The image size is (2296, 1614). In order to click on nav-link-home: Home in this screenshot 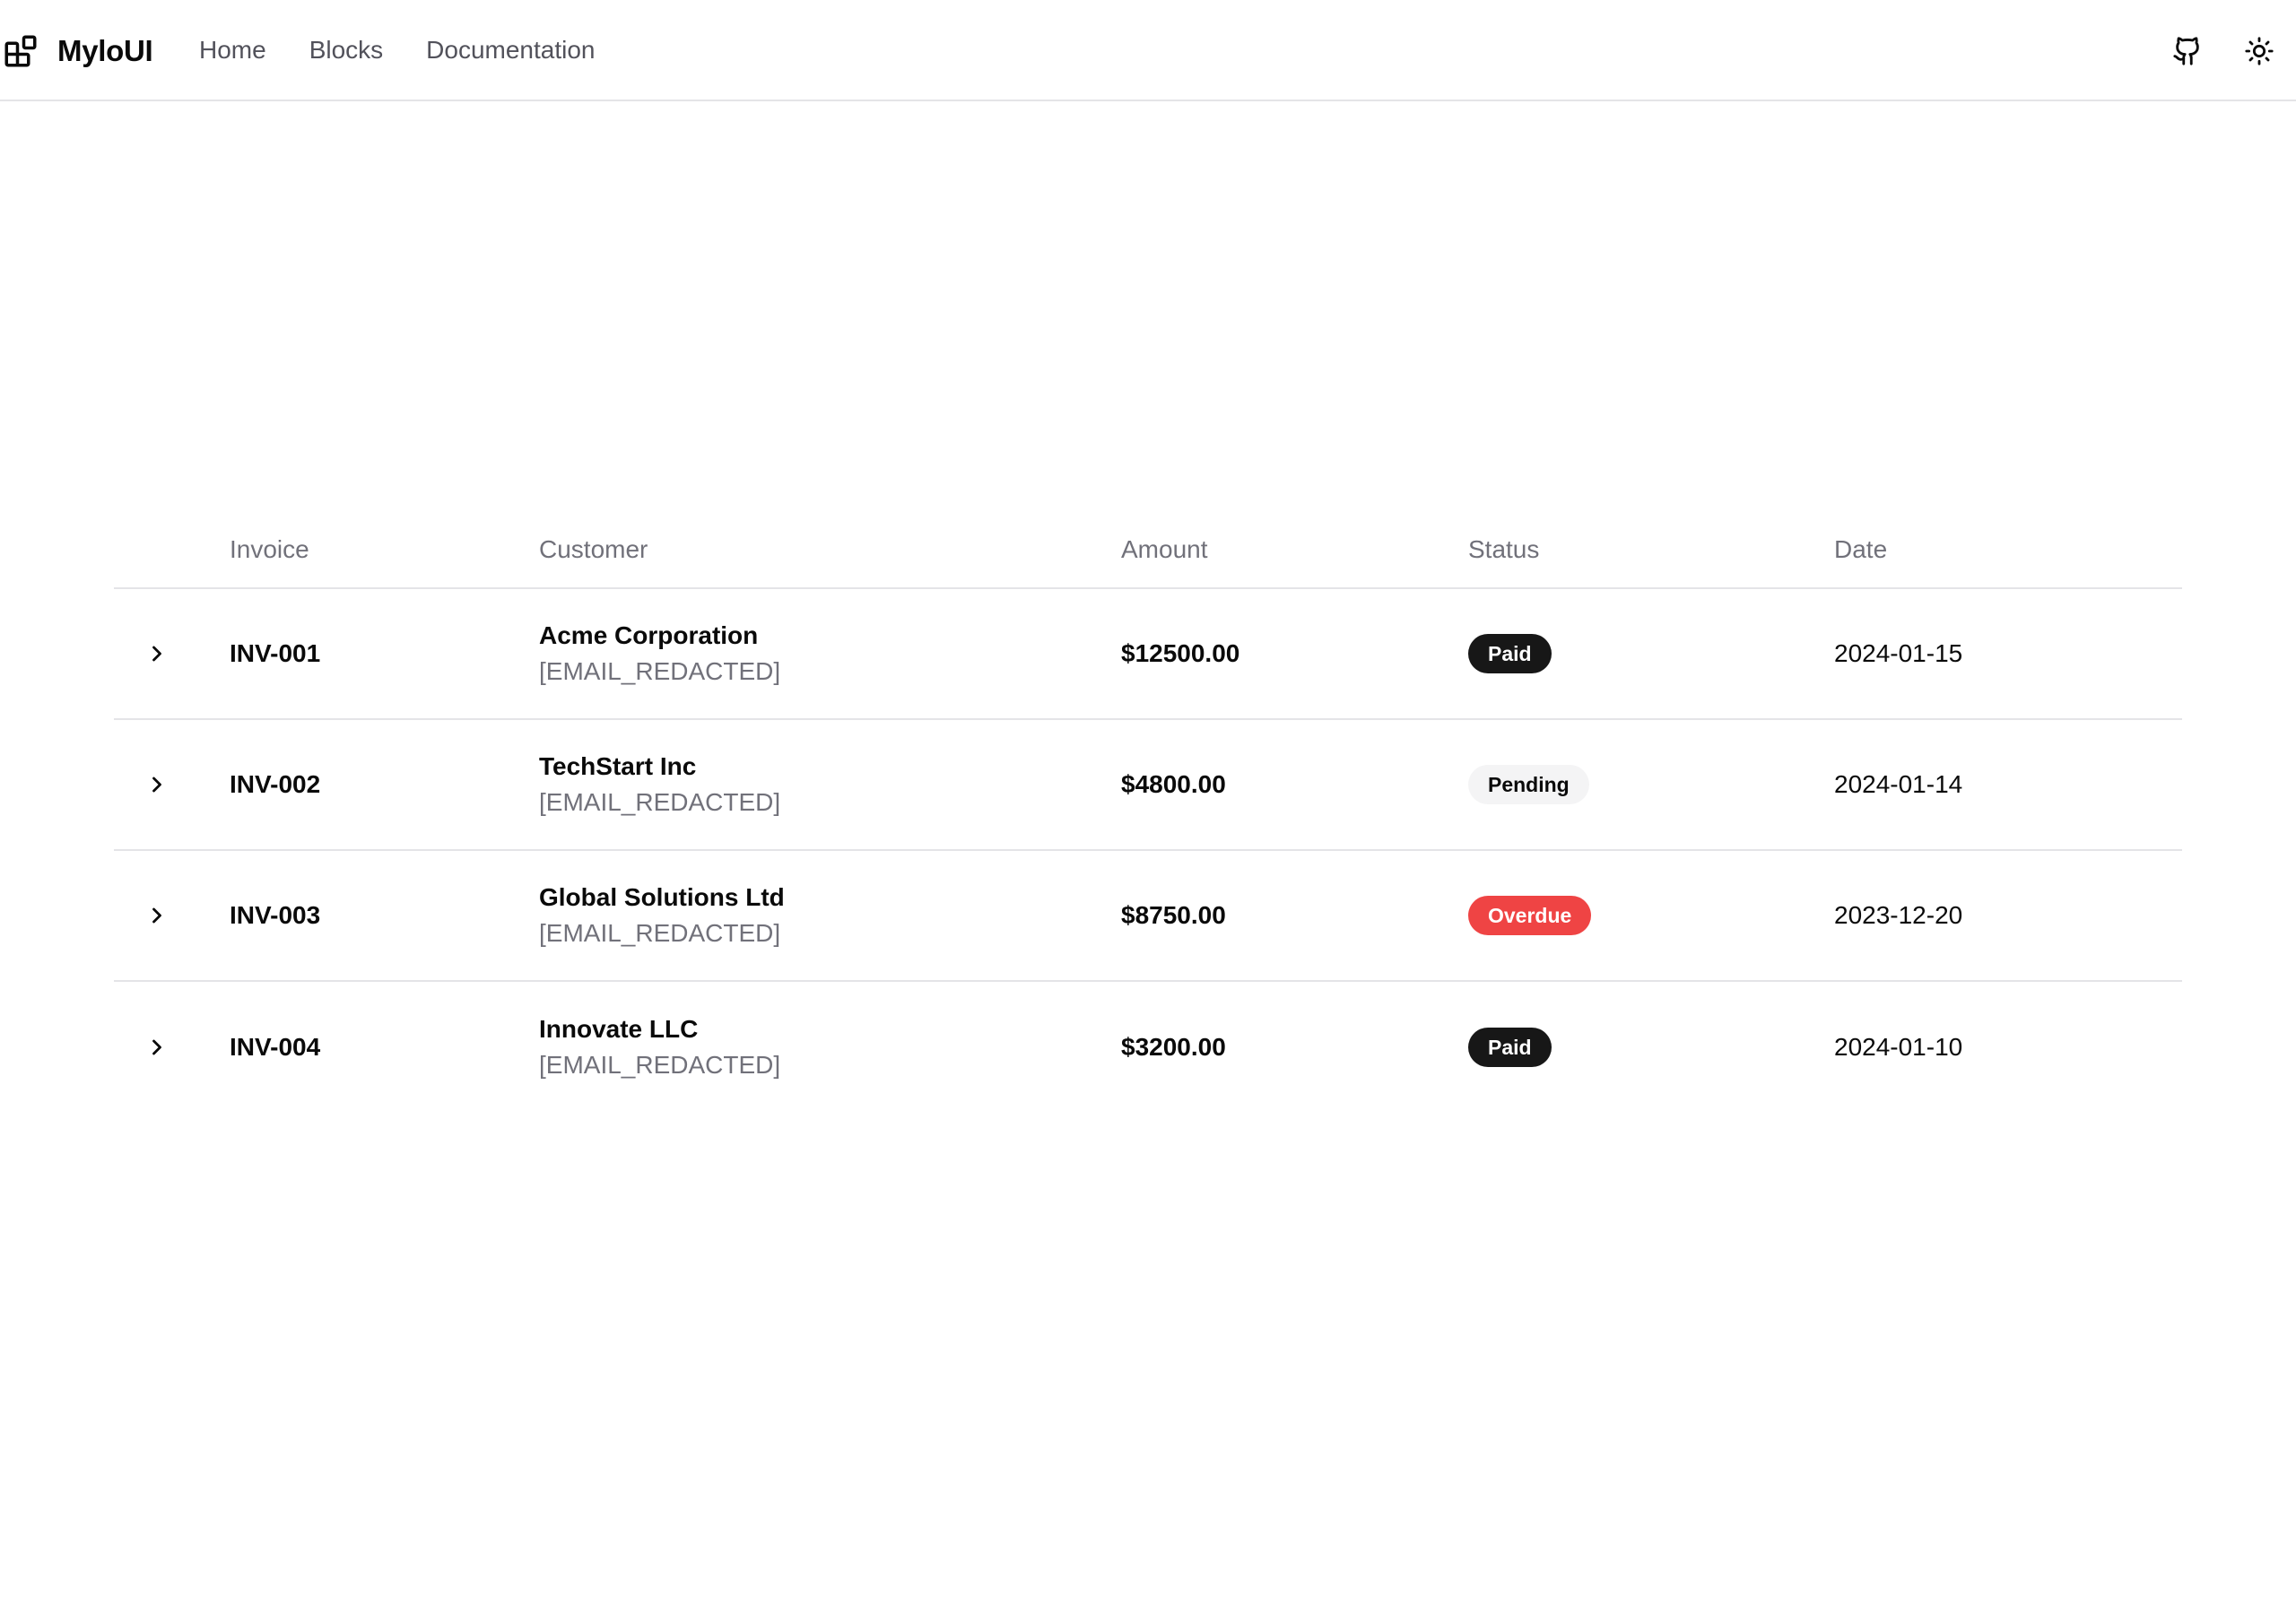, I will do `click(232, 50)`.